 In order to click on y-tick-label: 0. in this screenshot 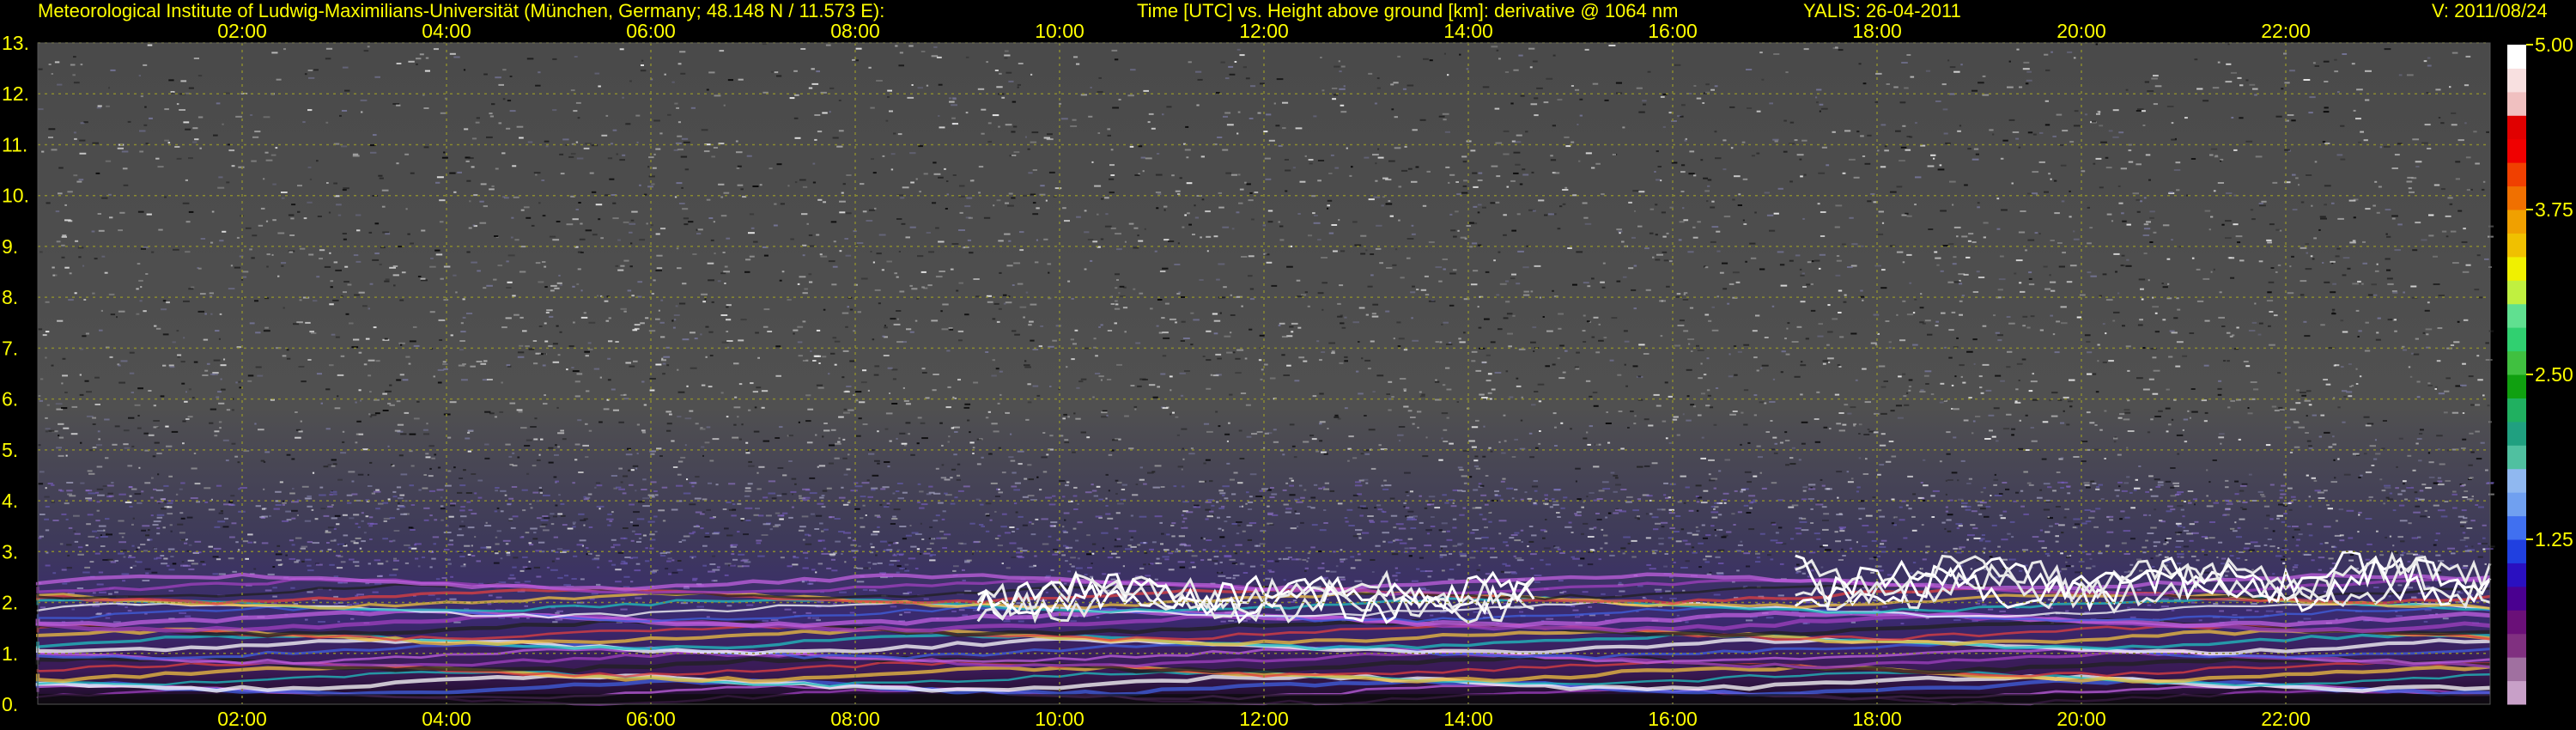, I will do `click(10, 704)`.